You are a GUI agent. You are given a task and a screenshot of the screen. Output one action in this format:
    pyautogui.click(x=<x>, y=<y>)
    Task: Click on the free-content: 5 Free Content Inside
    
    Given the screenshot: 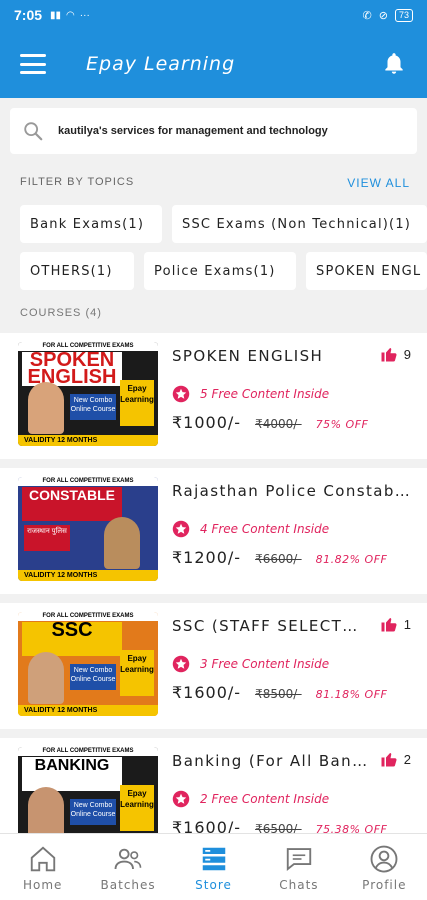 What is the action you would take?
    pyautogui.click(x=250, y=394)
    